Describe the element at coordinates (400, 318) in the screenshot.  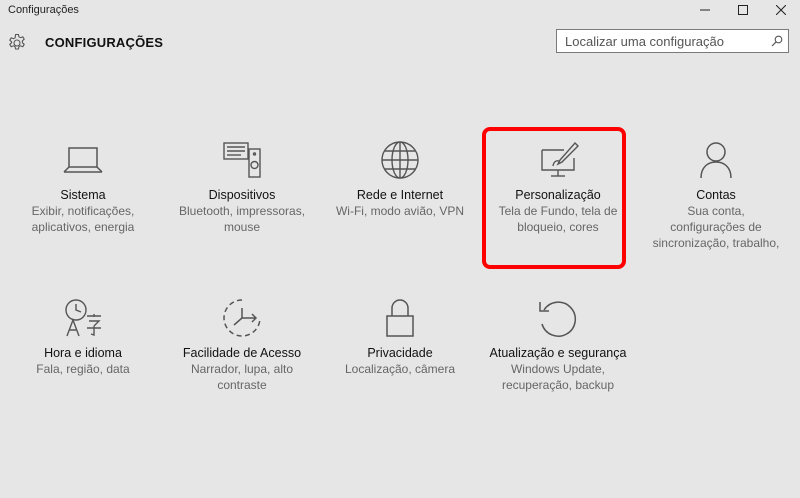
I see `lock-icon` at that location.